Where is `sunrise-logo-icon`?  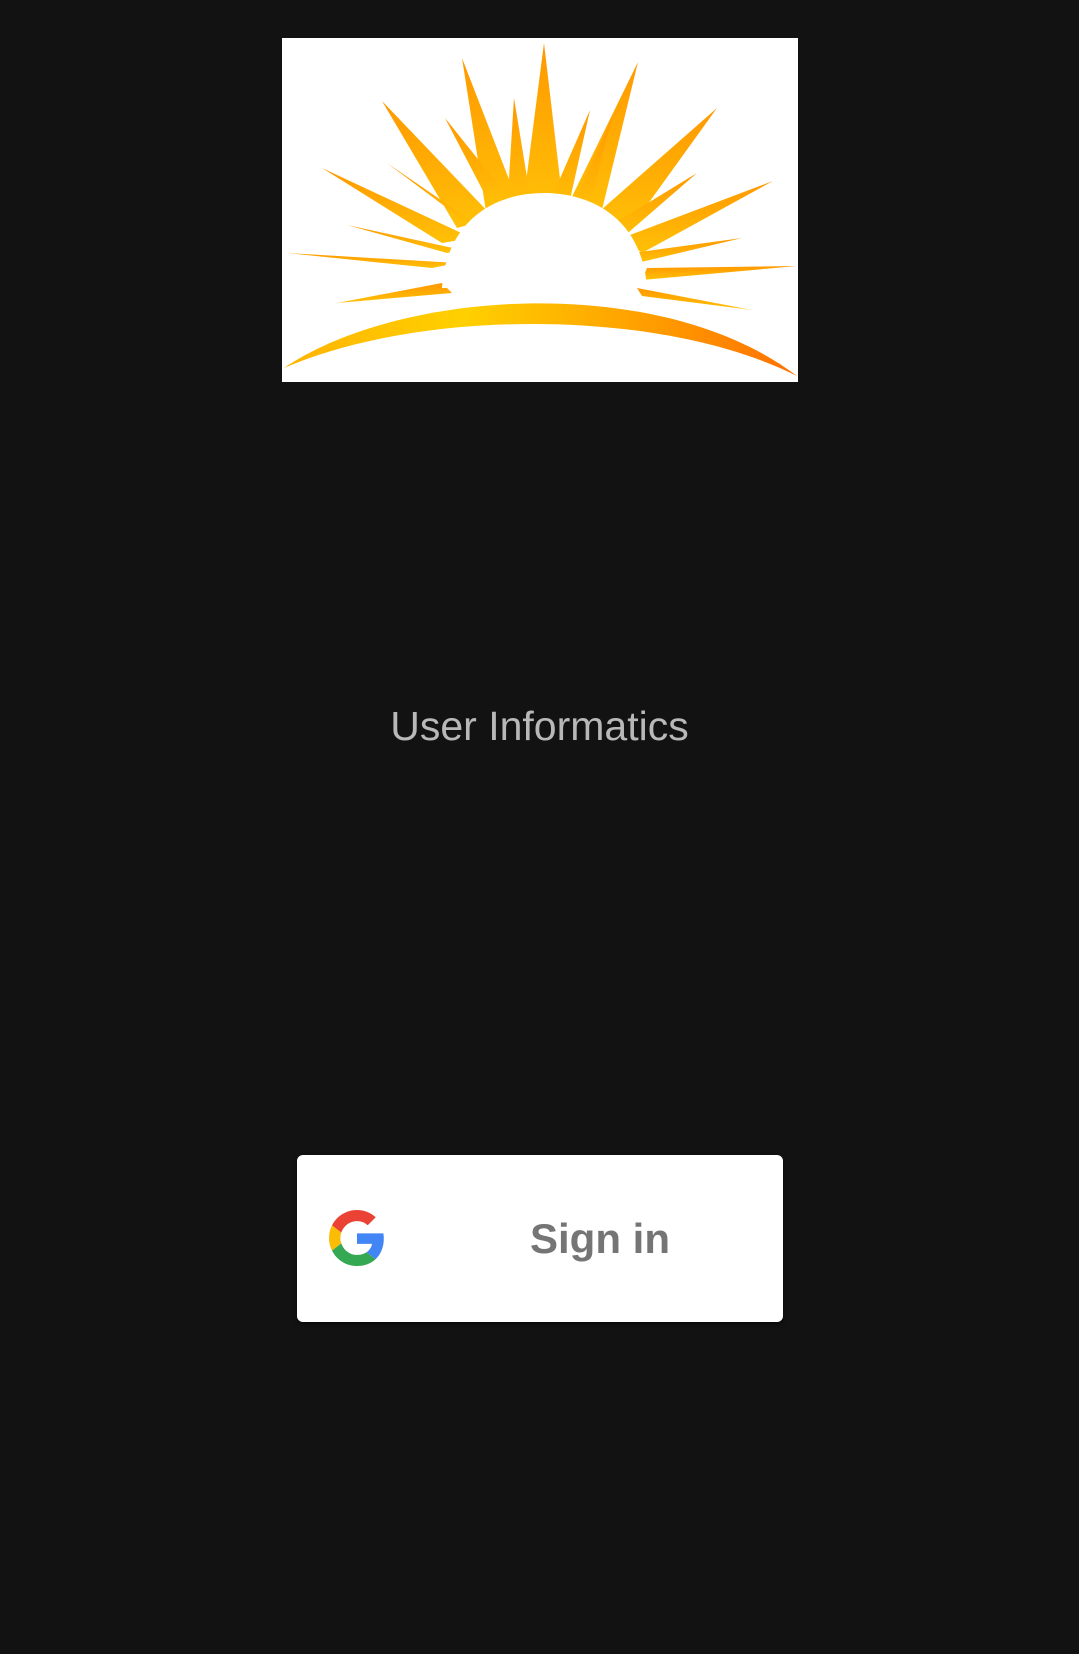 sunrise-logo-icon is located at coordinates (540, 209).